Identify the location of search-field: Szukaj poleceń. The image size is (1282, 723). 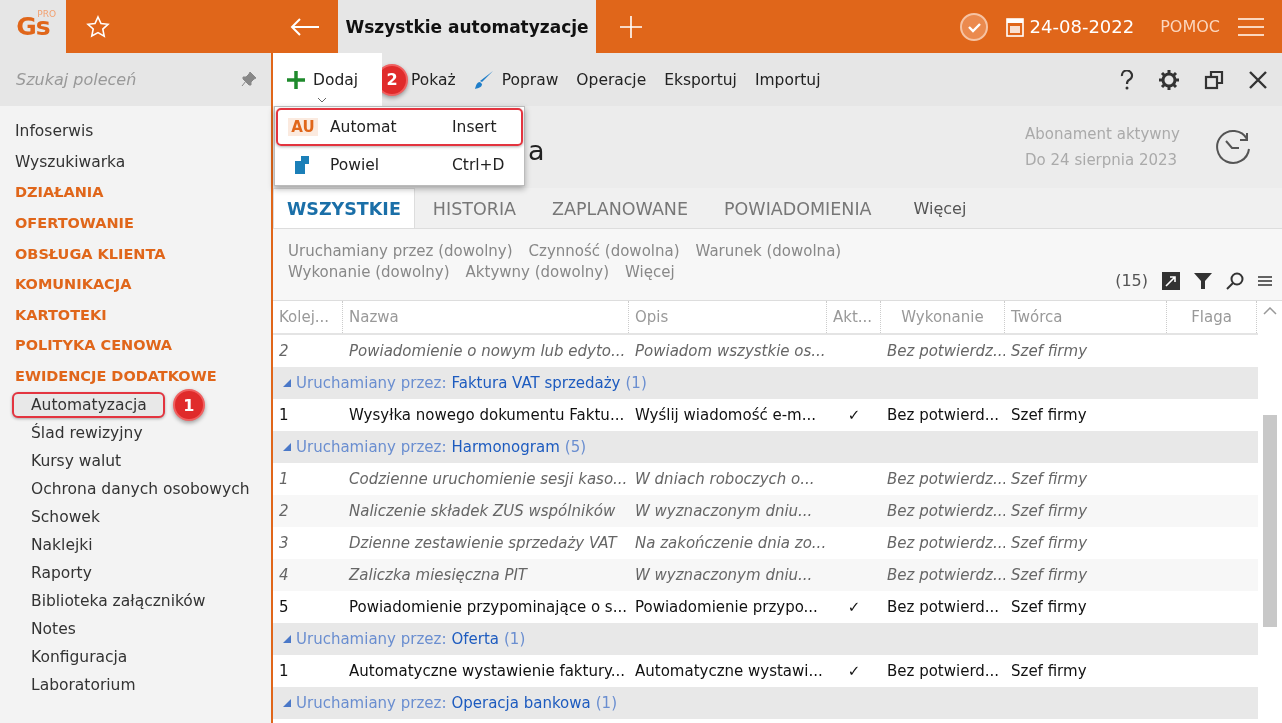
(135, 79).